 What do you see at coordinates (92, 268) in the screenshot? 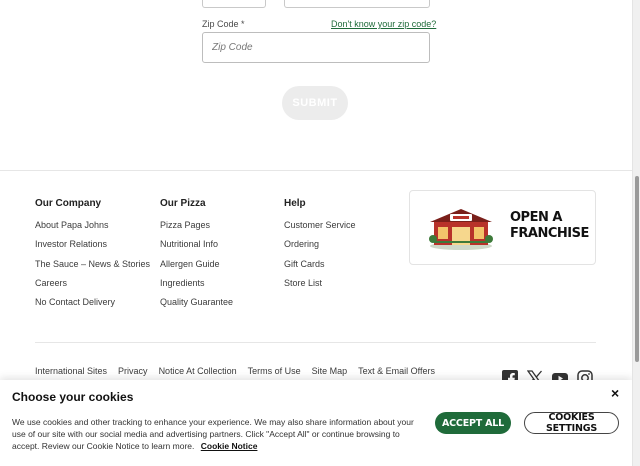
I see `footer-link: The Sauce – News & Stories` at bounding box center [92, 268].